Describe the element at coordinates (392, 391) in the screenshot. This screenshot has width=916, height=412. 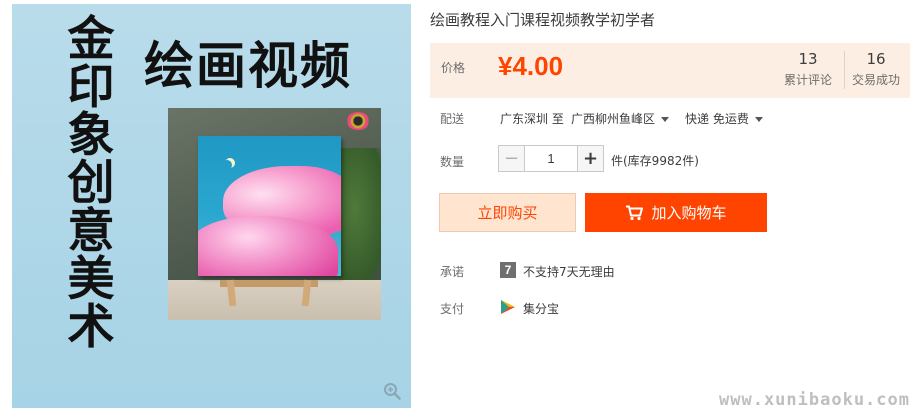
I see `magnifier-icon` at that location.